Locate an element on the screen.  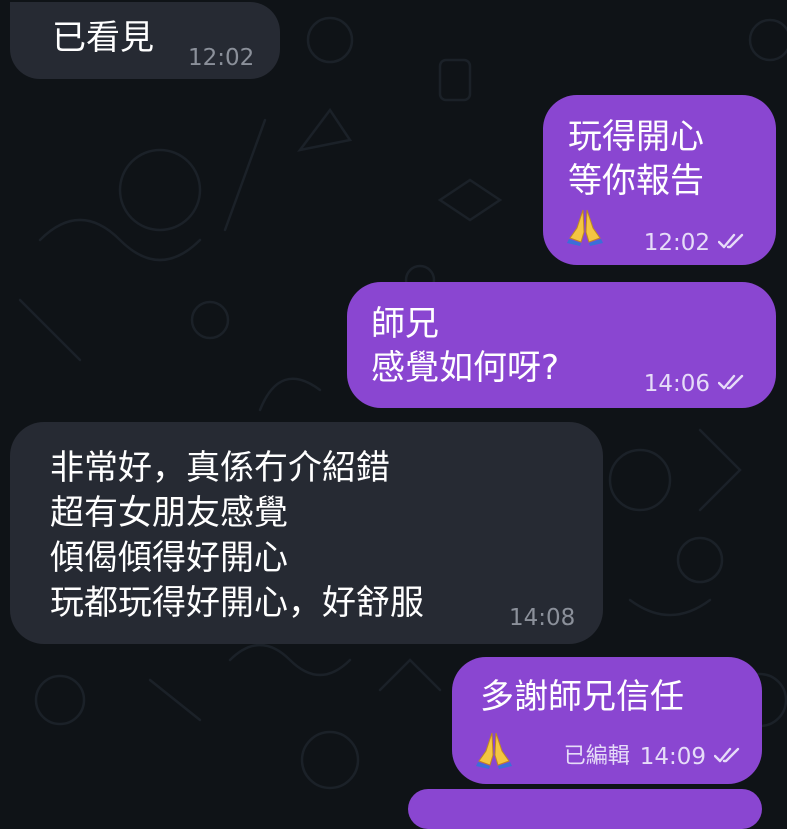
message-time: 14:06 is located at coordinates (676, 384).